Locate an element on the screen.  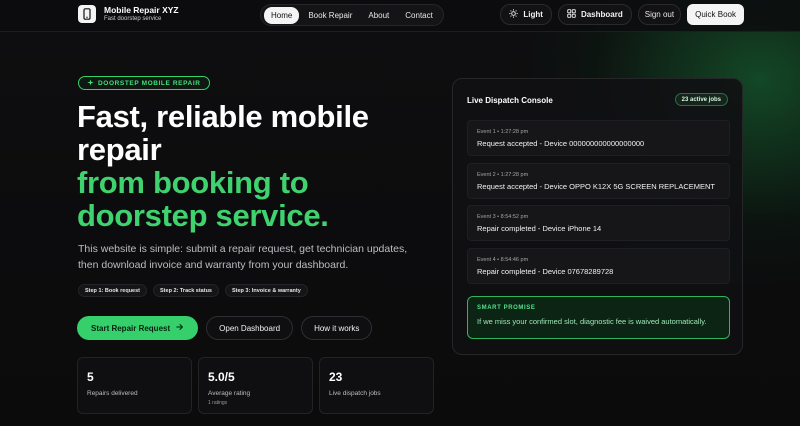
hero-badge-label: DOORSTEP MOBILE REPAIR is located at coordinates (149, 83).